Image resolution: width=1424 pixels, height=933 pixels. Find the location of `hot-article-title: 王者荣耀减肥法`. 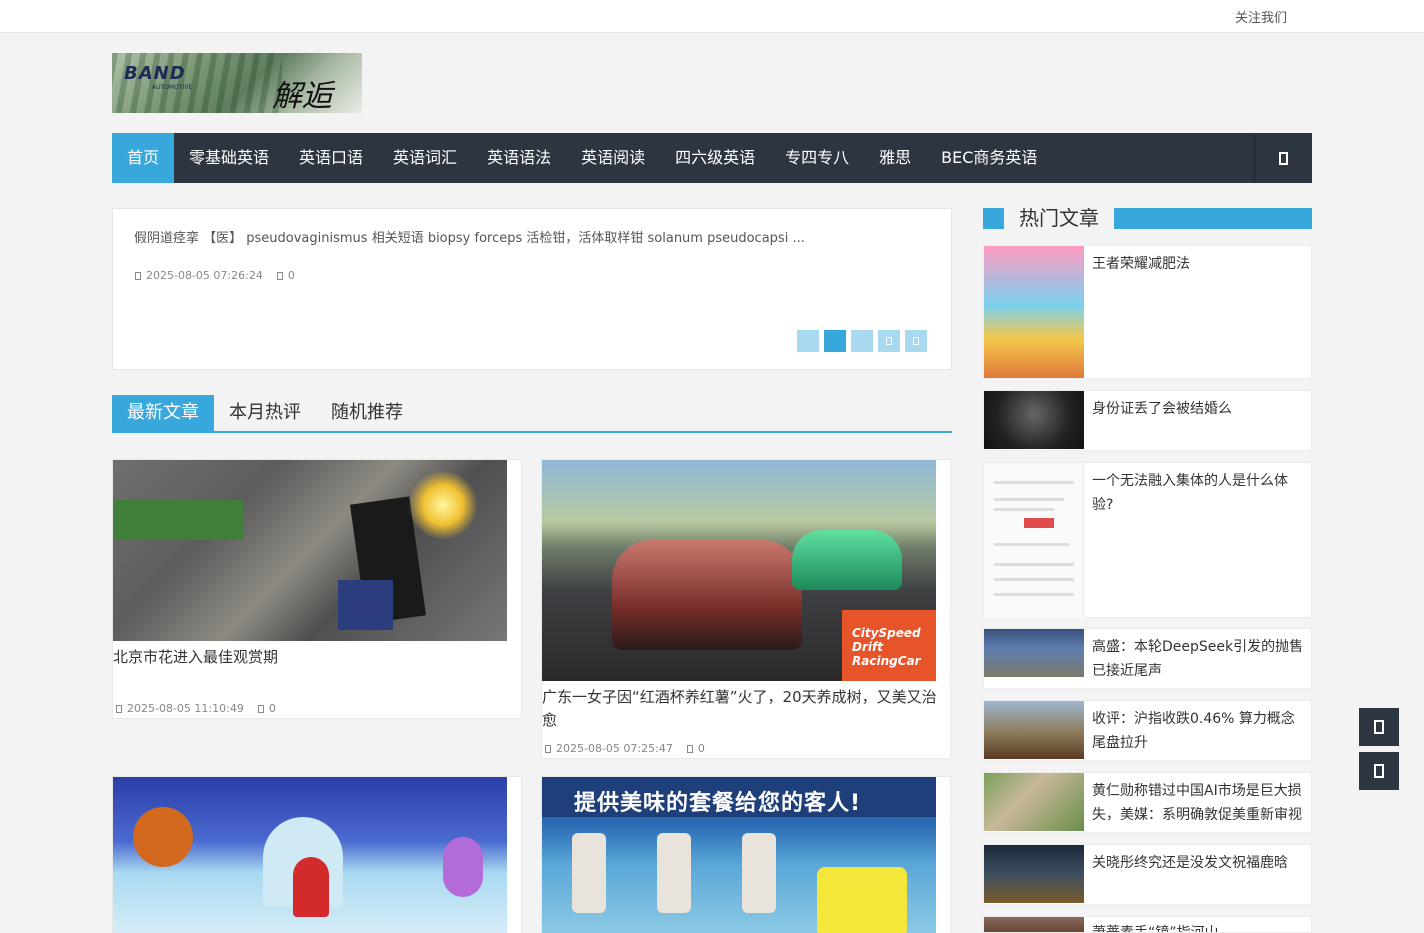

hot-article-title: 王者荣耀减肥法 is located at coordinates (1199, 264).